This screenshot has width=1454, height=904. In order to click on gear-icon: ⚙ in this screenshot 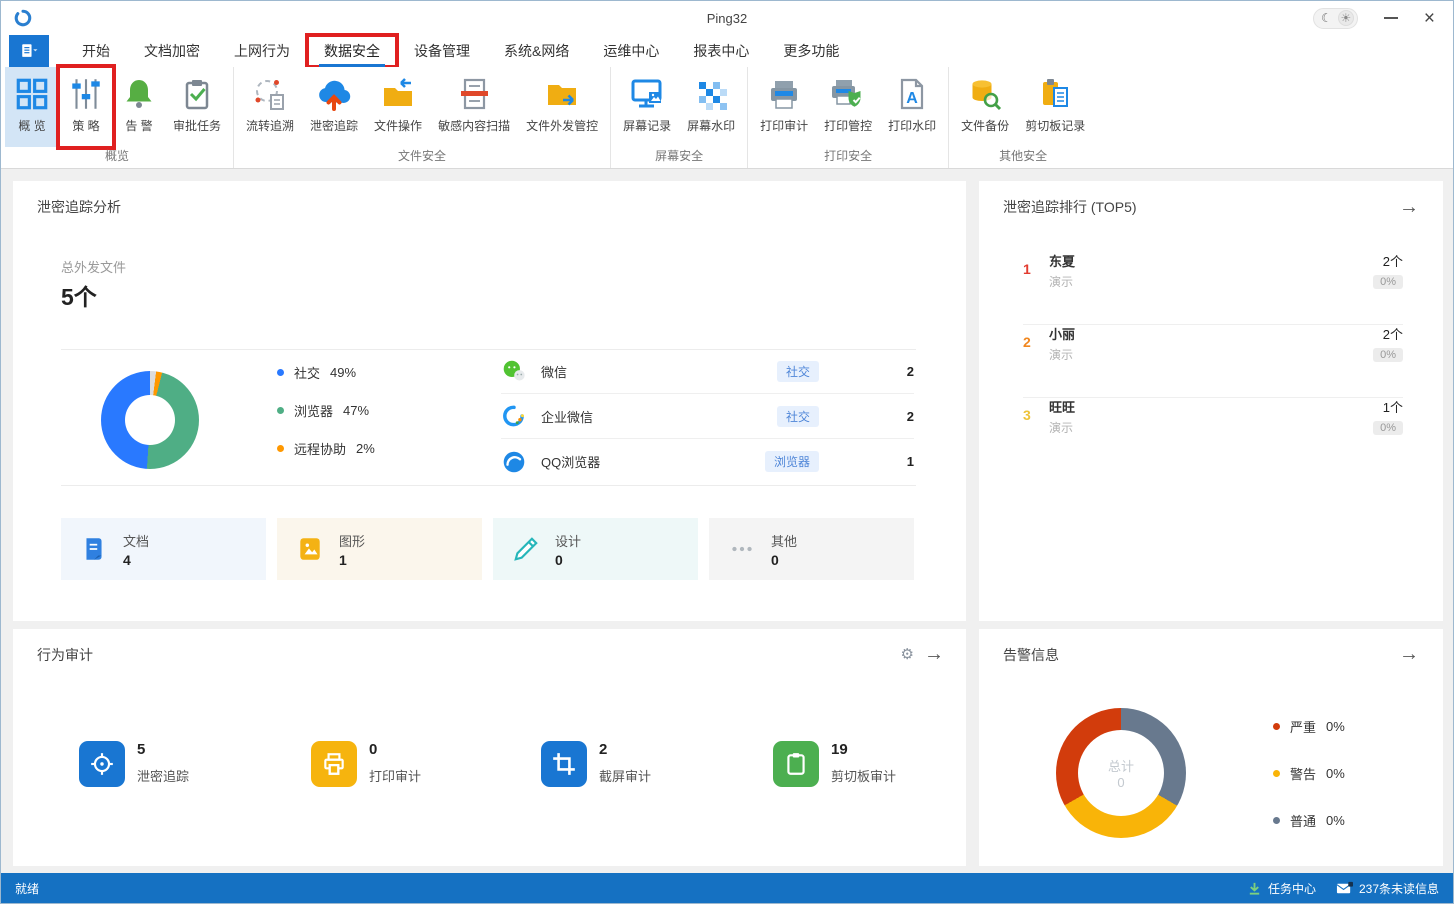, I will do `click(907, 654)`.